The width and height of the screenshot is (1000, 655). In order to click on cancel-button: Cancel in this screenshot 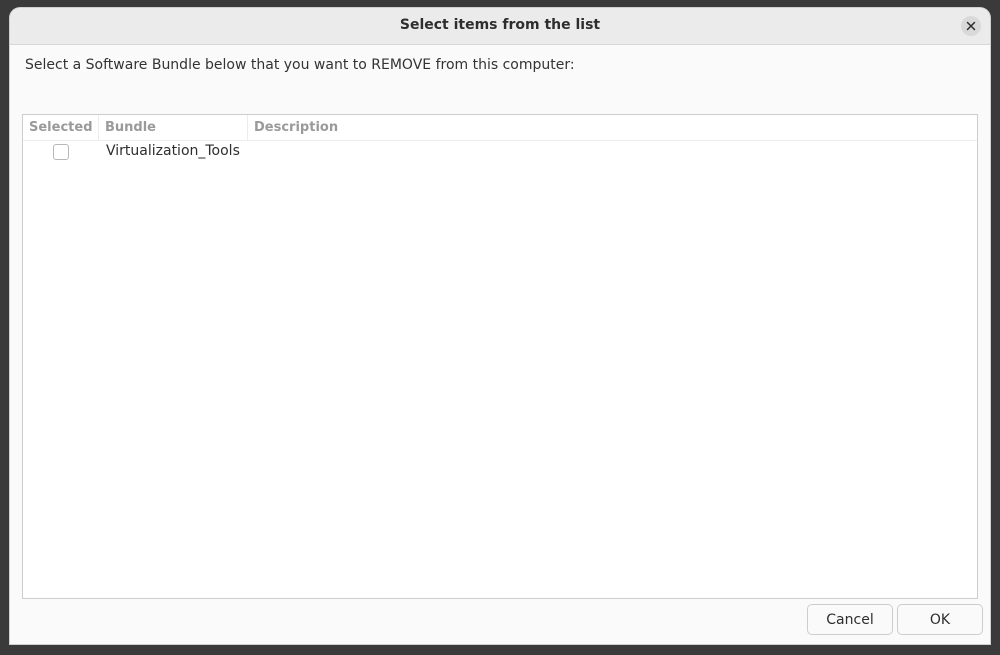, I will do `click(850, 619)`.